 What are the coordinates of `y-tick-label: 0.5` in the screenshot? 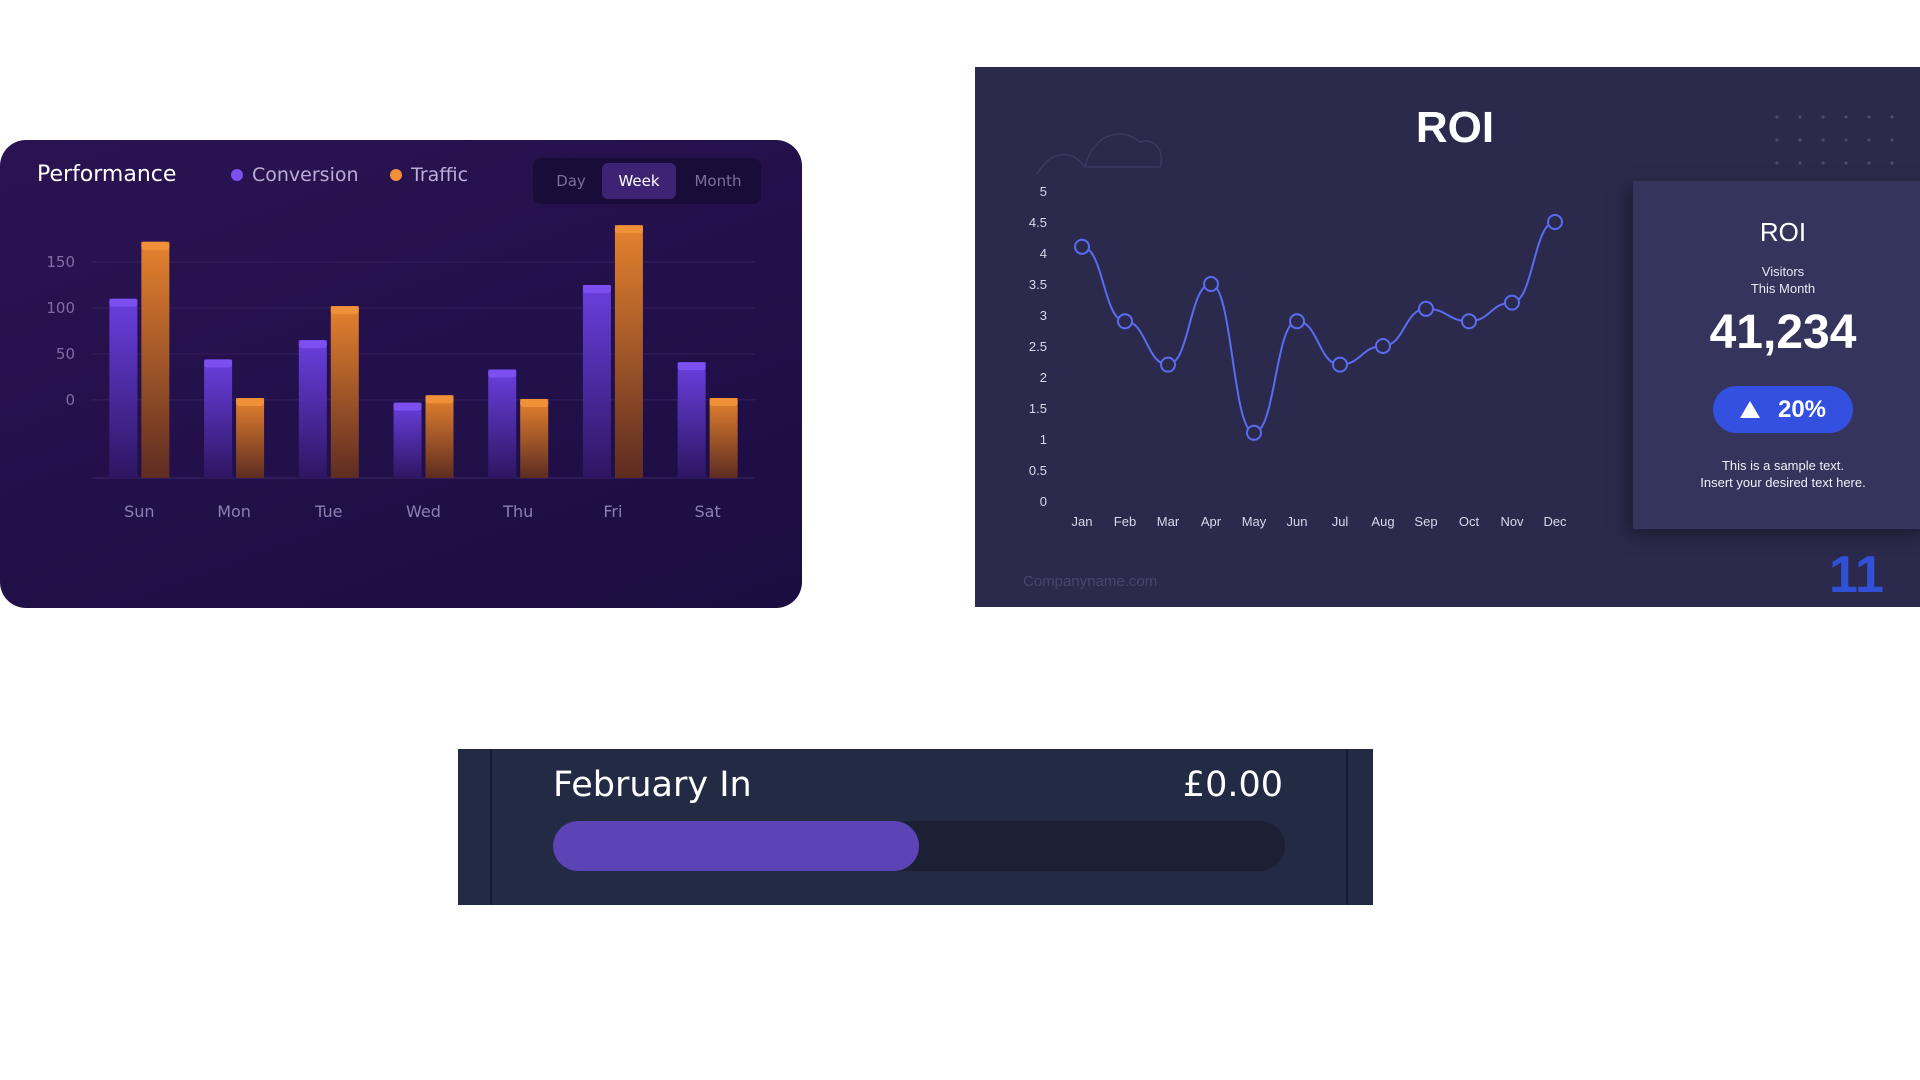 It's located at (1038, 470).